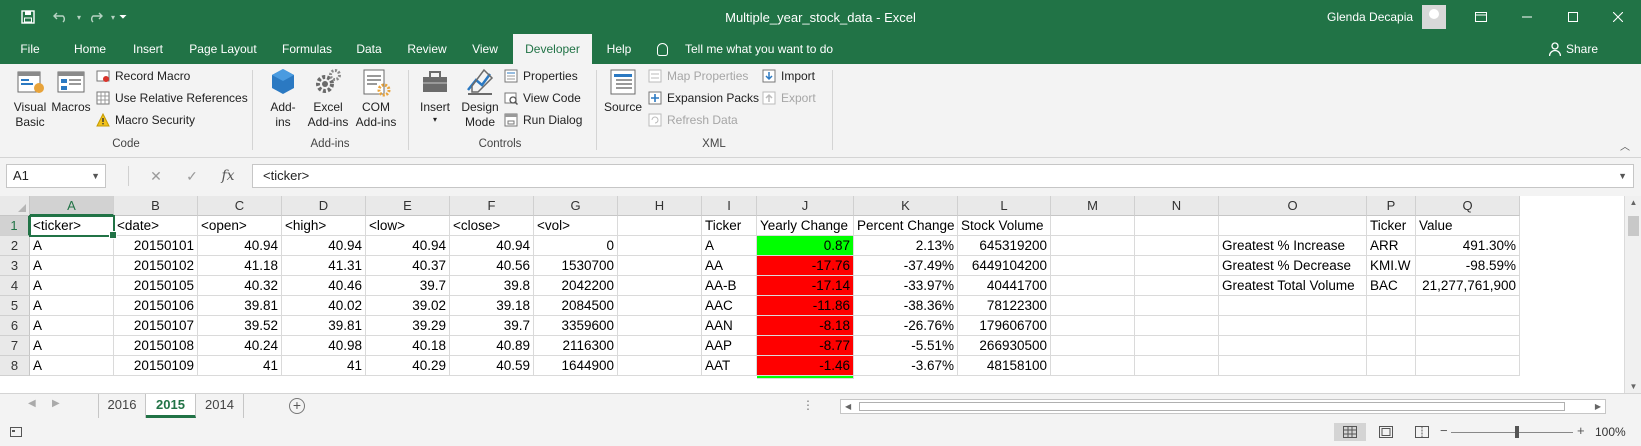  Describe the element at coordinates (1391, 286) in the screenshot. I see `cell-p4: BAC` at that location.